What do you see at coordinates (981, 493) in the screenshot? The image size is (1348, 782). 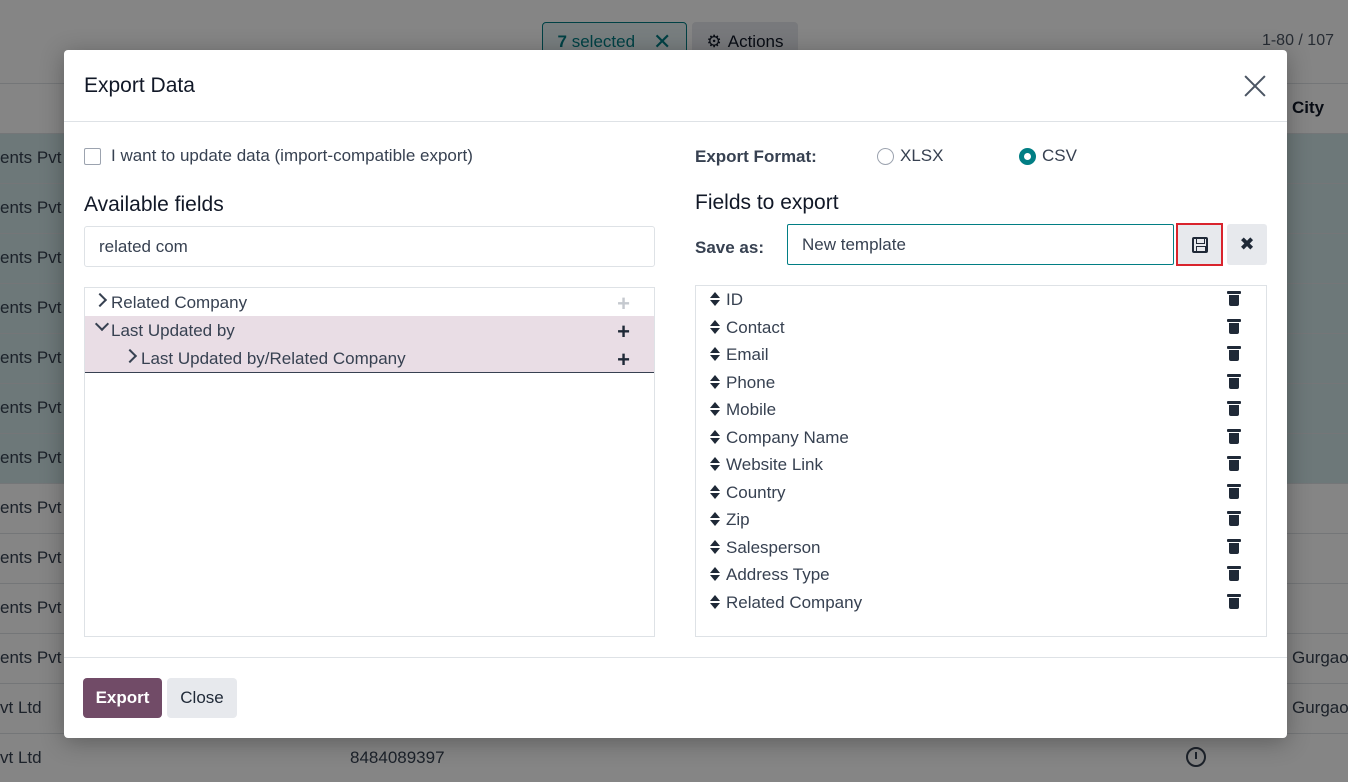 I see `export-field-row: Country` at bounding box center [981, 493].